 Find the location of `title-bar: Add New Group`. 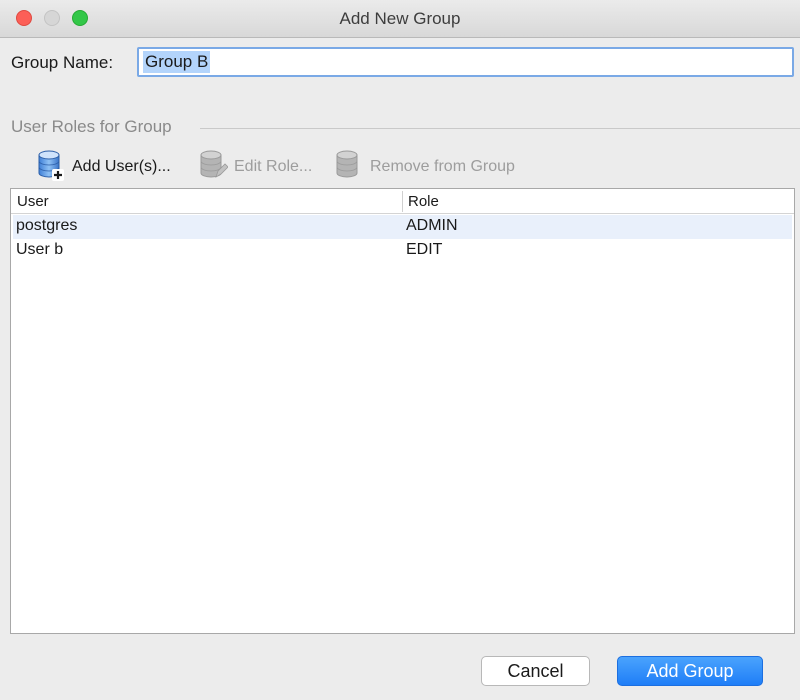

title-bar: Add New Group is located at coordinates (400, 19).